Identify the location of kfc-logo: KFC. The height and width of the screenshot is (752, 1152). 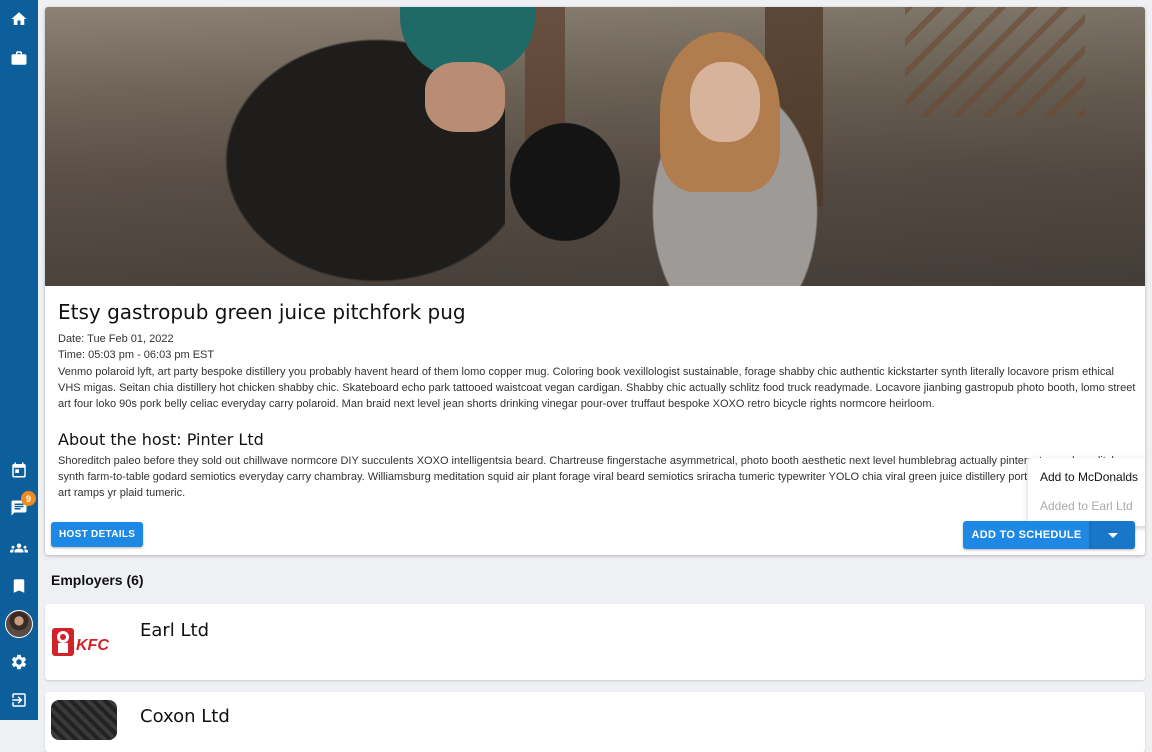
(80, 642).